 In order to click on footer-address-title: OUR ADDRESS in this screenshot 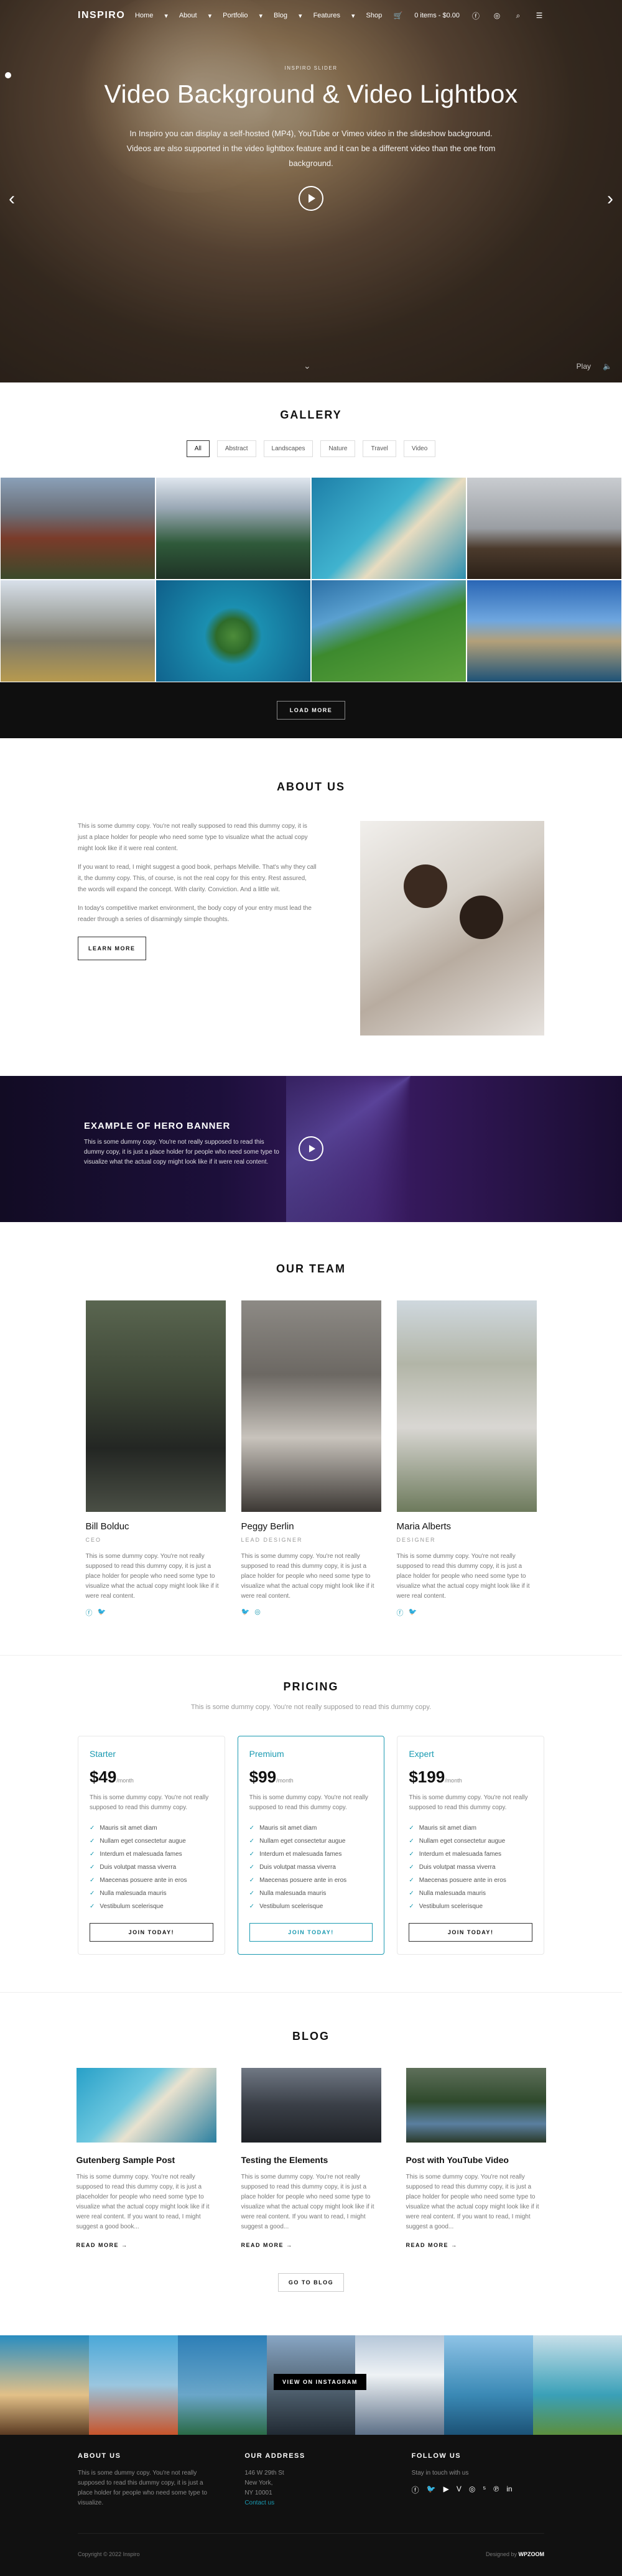, I will do `click(274, 2456)`.